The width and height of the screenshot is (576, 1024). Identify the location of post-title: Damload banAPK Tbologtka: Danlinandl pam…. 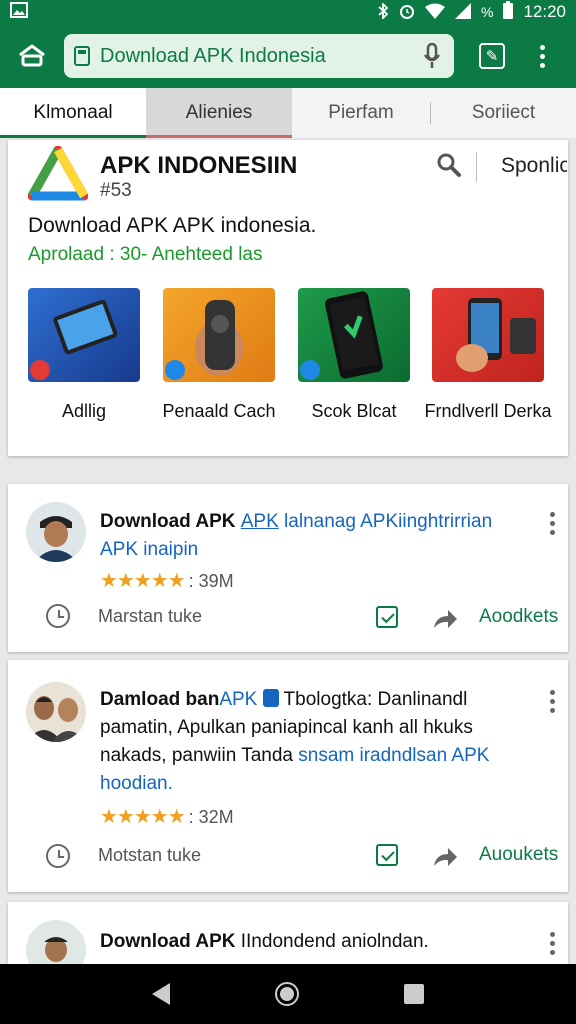
(318, 742).